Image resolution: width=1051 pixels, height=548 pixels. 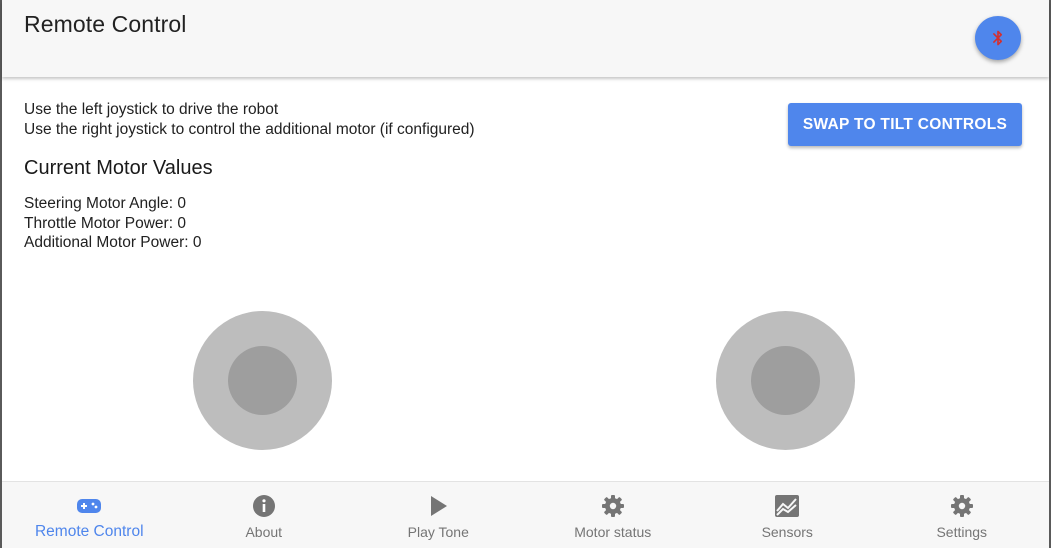 I want to click on nav-label: Play Tone, so click(x=438, y=532).